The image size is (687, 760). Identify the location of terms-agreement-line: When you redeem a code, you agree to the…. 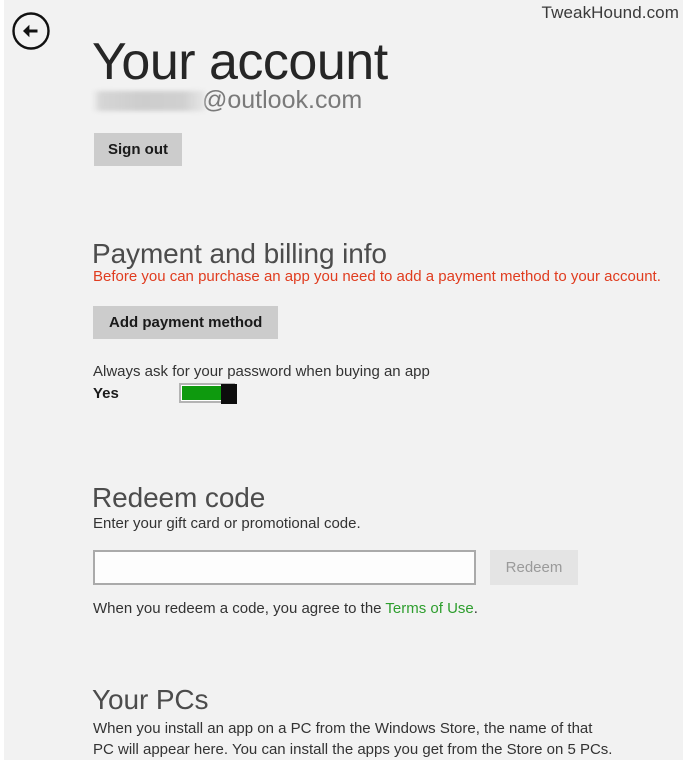
(285, 608).